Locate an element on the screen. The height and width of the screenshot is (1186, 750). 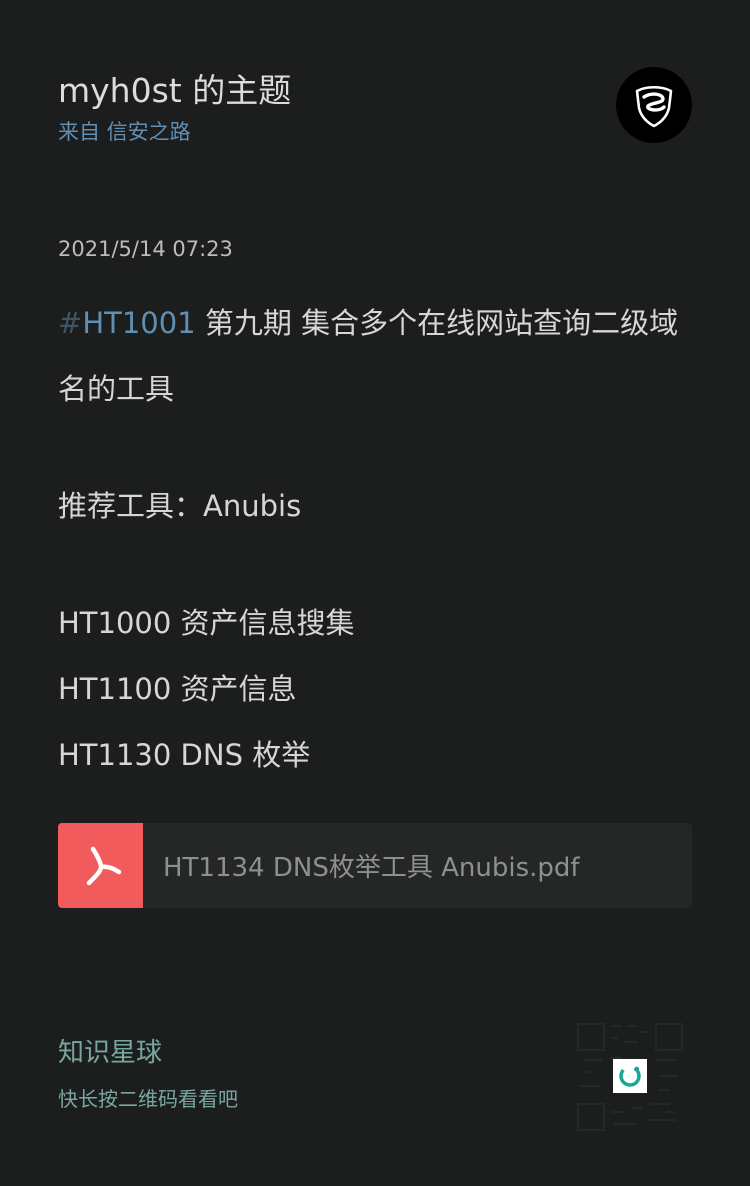
hashtag-symbol: # is located at coordinates (70, 323).